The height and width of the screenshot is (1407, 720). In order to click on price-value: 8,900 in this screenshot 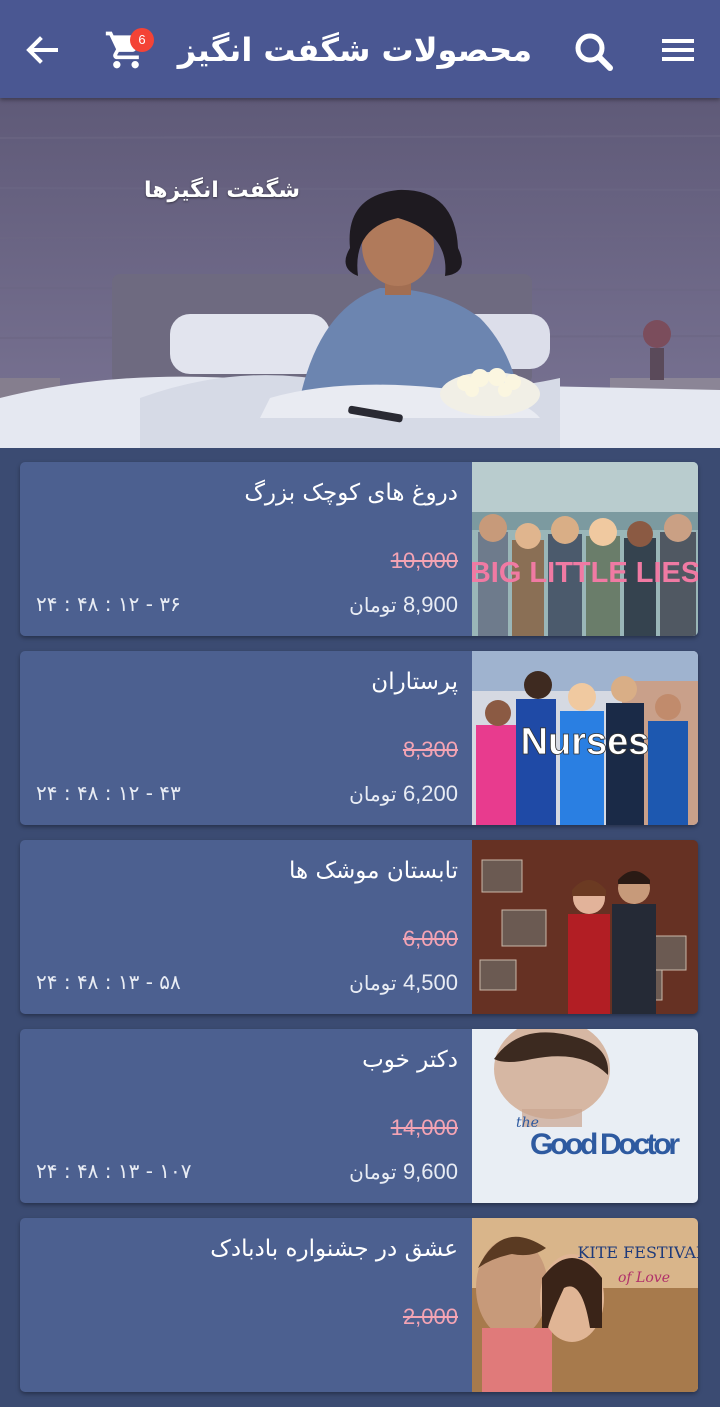, I will do `click(430, 604)`.